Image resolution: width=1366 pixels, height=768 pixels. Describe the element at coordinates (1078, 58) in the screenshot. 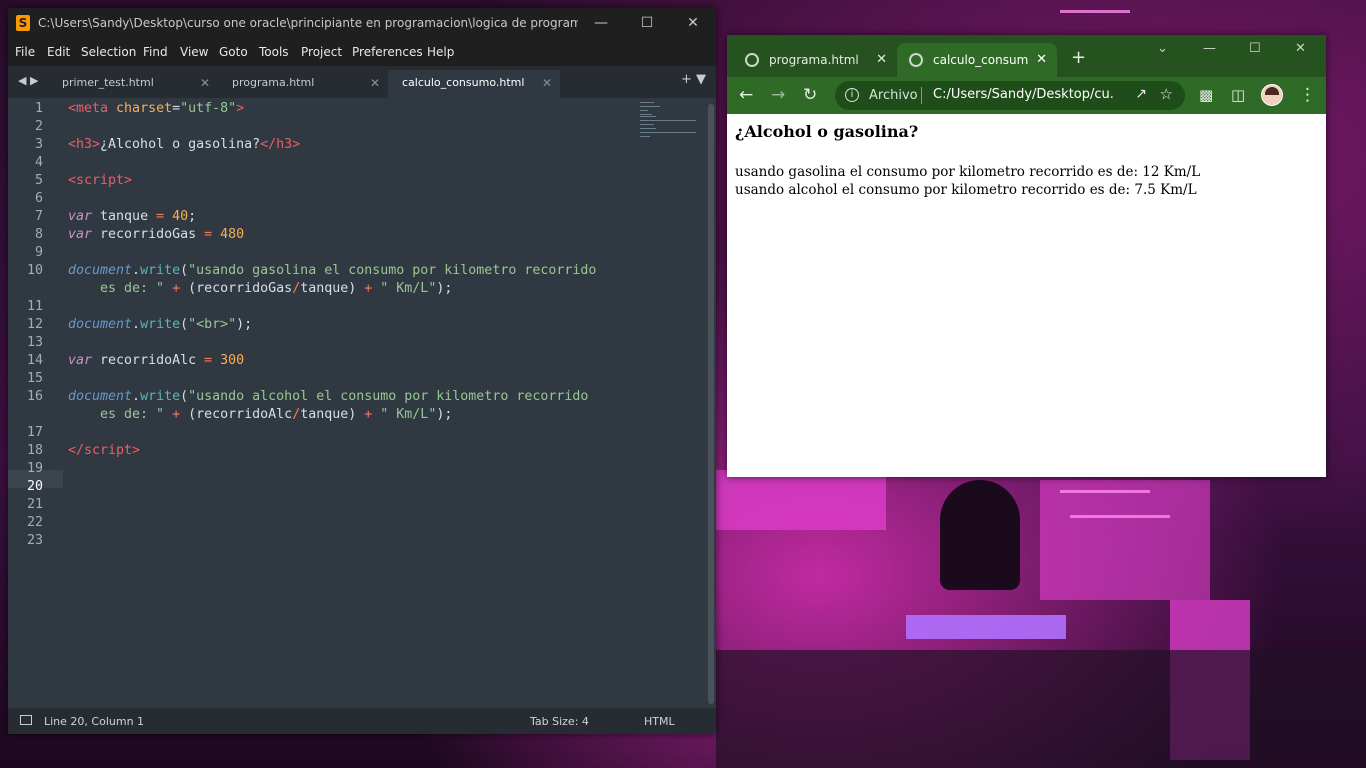

I see `new-tab-icon: +` at that location.